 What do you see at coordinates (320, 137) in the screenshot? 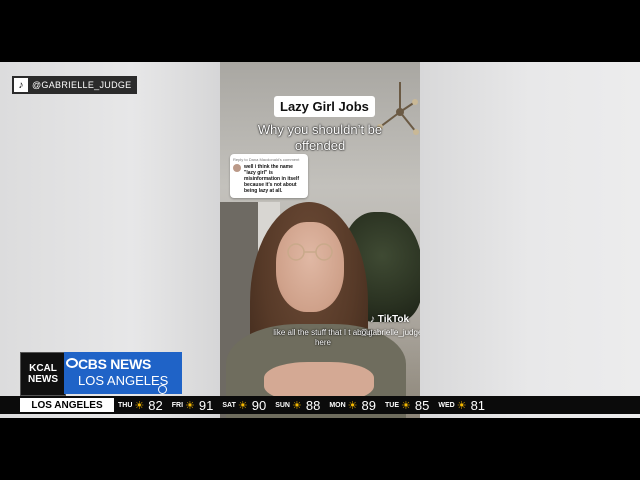
I see `video-subtitle: Why you shouldn’t be offended` at bounding box center [320, 137].